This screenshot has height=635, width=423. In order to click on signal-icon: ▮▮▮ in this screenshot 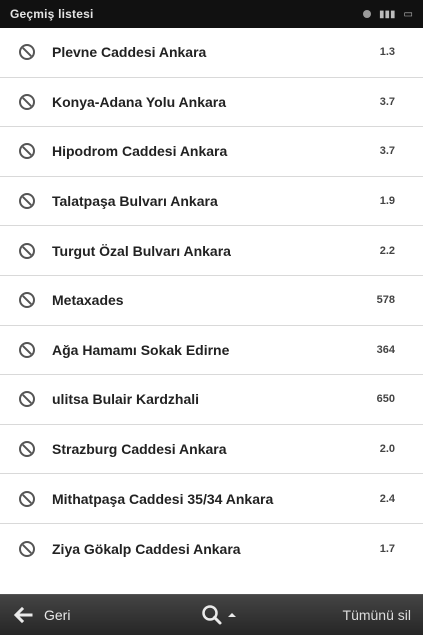, I will do `click(387, 14)`.